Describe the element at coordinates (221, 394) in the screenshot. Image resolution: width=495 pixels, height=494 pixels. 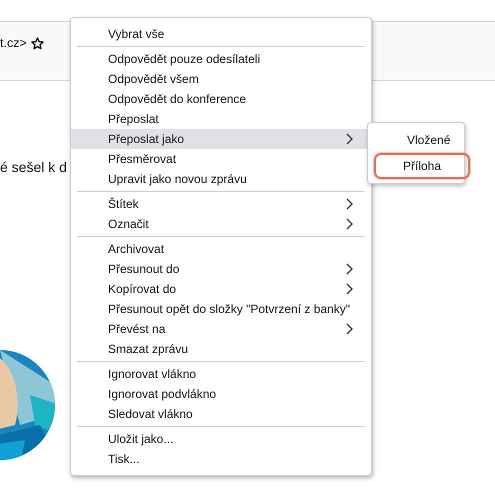
I see `menu-item: Ignorovat podvlákno` at that location.